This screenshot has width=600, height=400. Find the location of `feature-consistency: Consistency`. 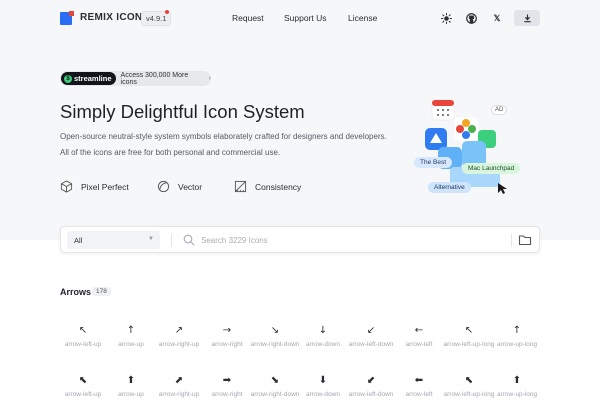

feature-consistency: Consistency is located at coordinates (267, 186).